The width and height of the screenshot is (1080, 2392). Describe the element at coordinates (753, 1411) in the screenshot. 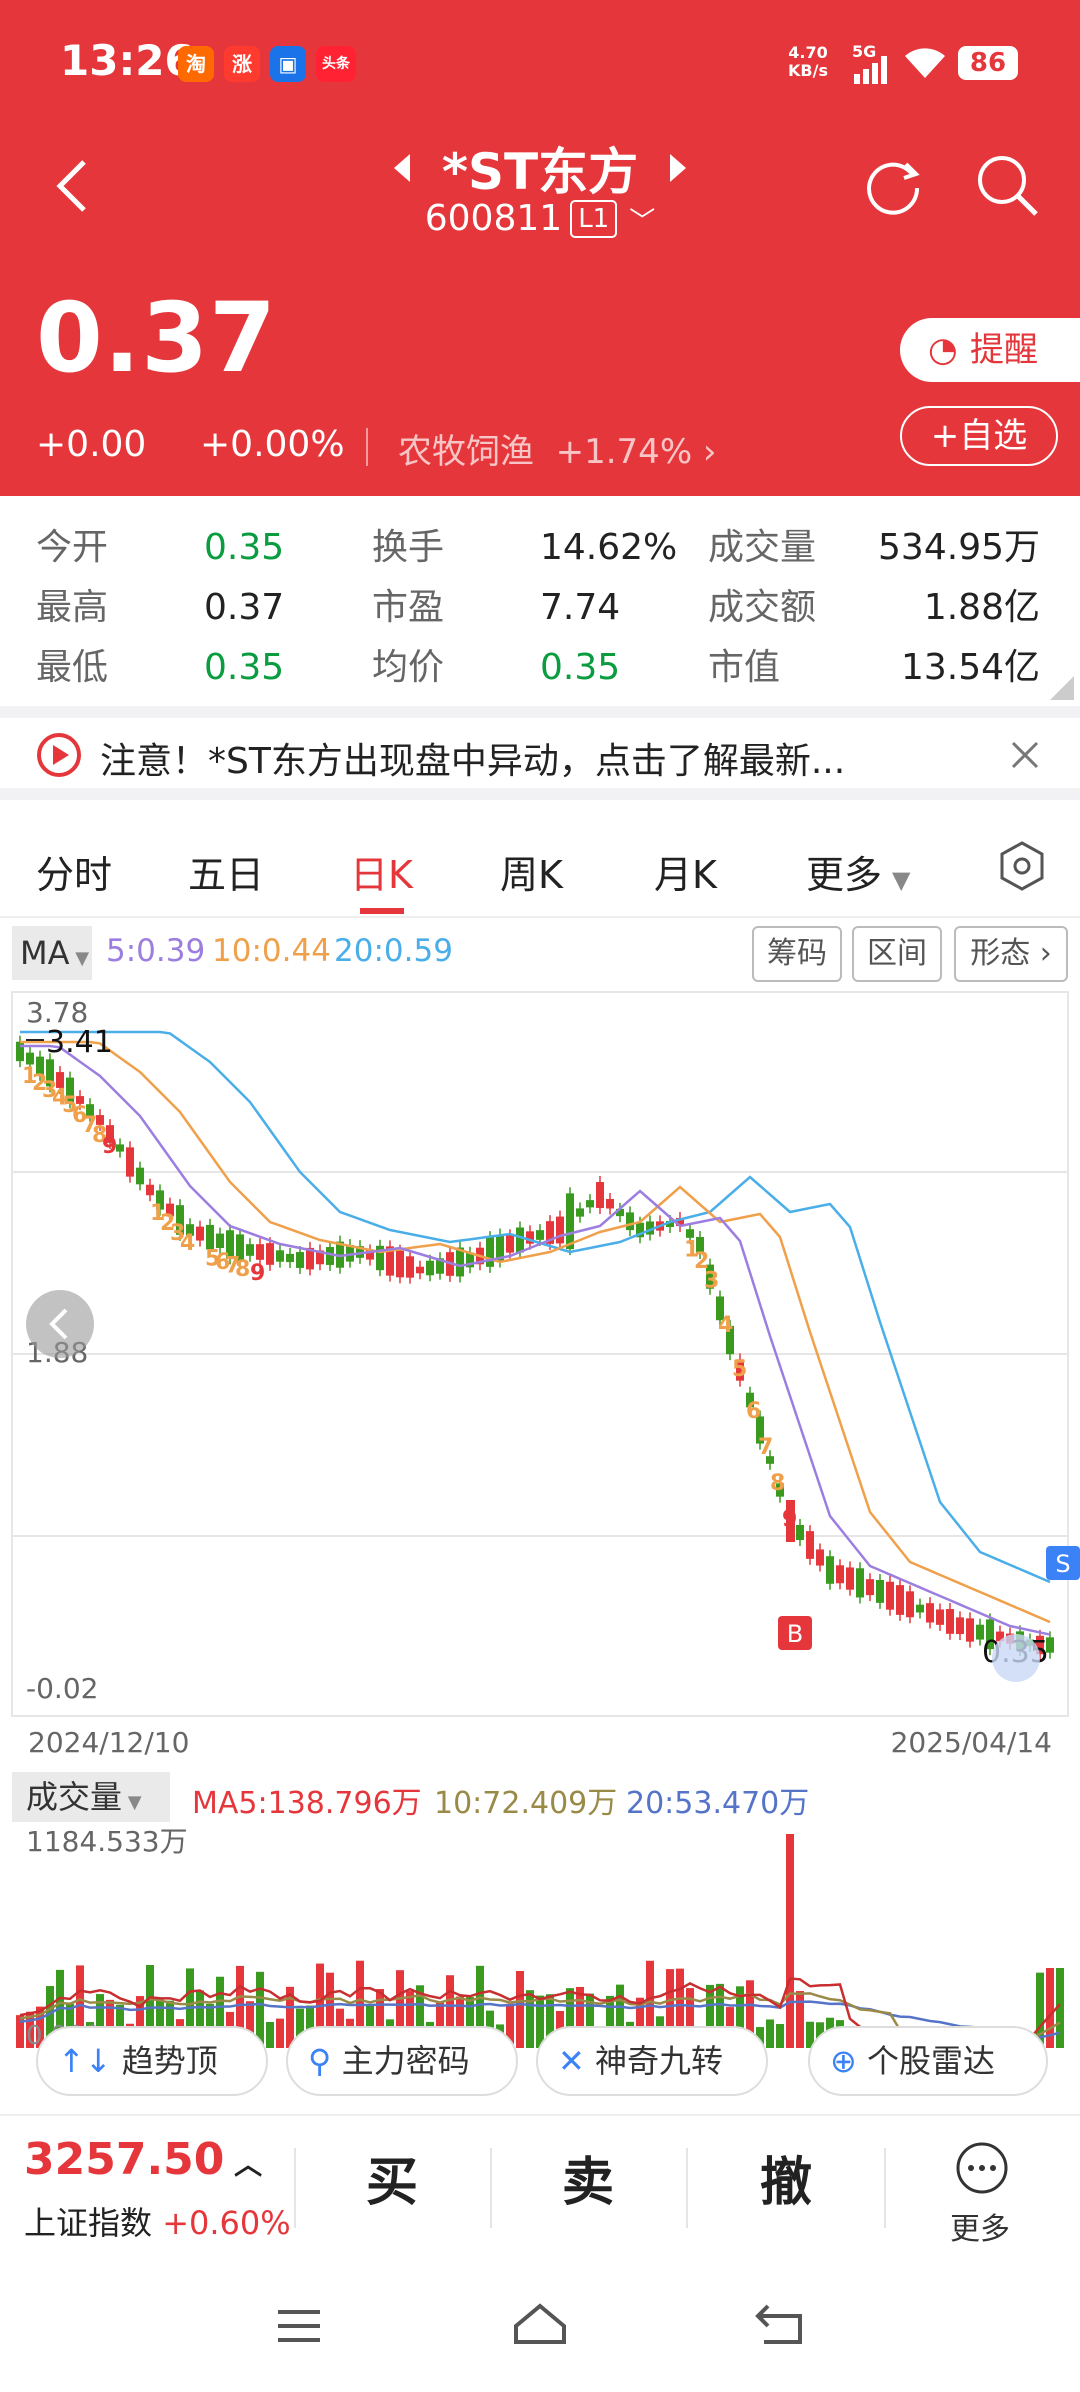

I see `nine-turn-count: 6` at that location.